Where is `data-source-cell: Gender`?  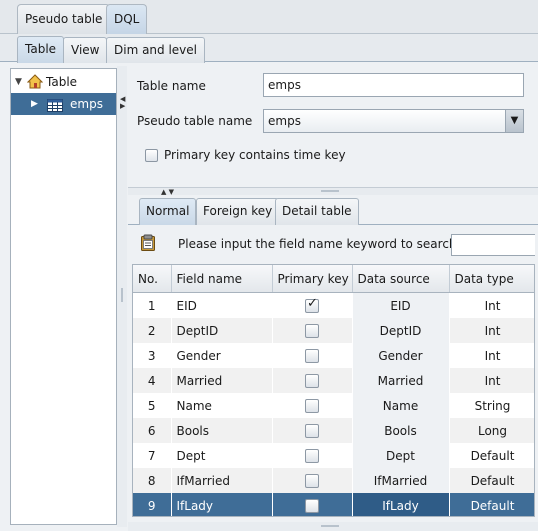 data-source-cell: Gender is located at coordinates (401, 355).